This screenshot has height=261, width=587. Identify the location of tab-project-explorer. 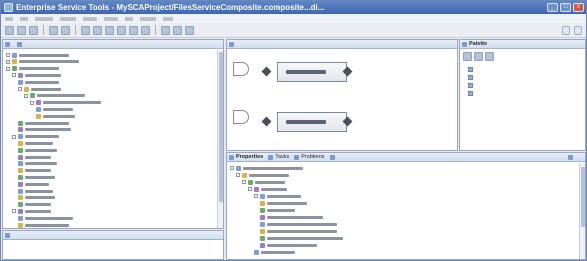
(8, 44).